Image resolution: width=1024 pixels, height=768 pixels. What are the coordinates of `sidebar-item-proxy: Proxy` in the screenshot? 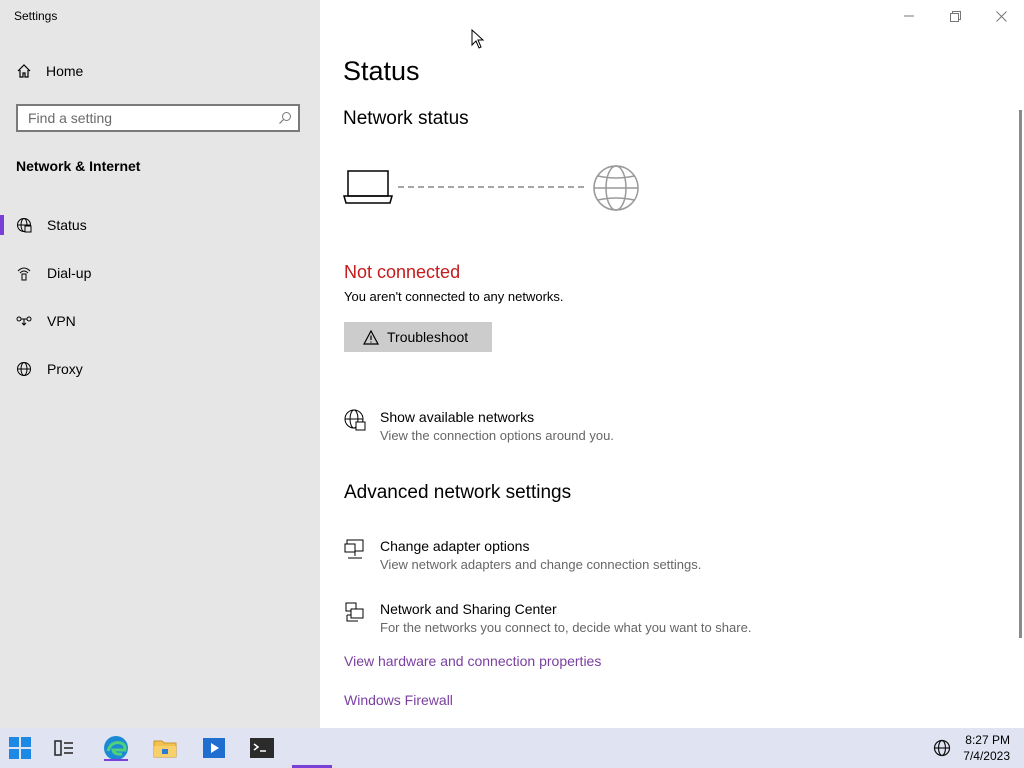 It's located at (160, 369).